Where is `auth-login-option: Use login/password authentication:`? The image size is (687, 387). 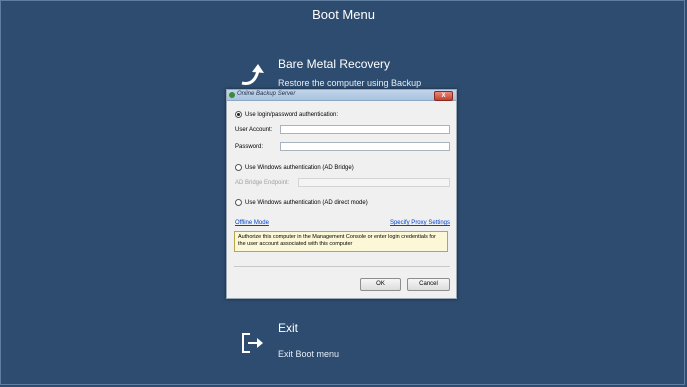 auth-login-option: Use login/password authentication: is located at coordinates (286, 114).